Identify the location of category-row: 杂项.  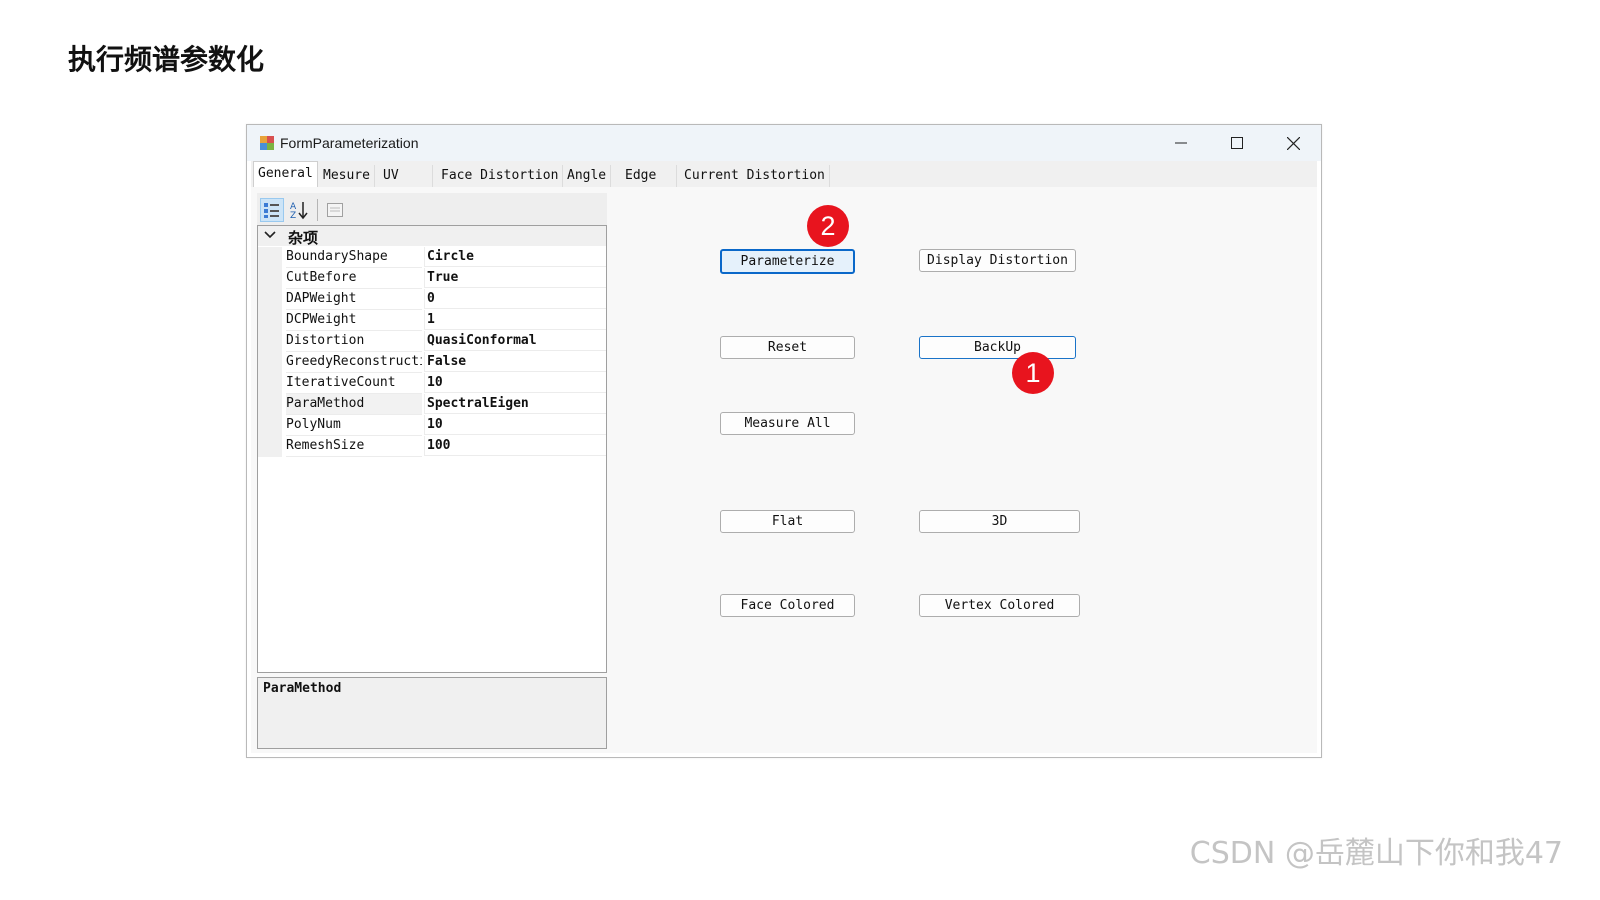
(432, 236).